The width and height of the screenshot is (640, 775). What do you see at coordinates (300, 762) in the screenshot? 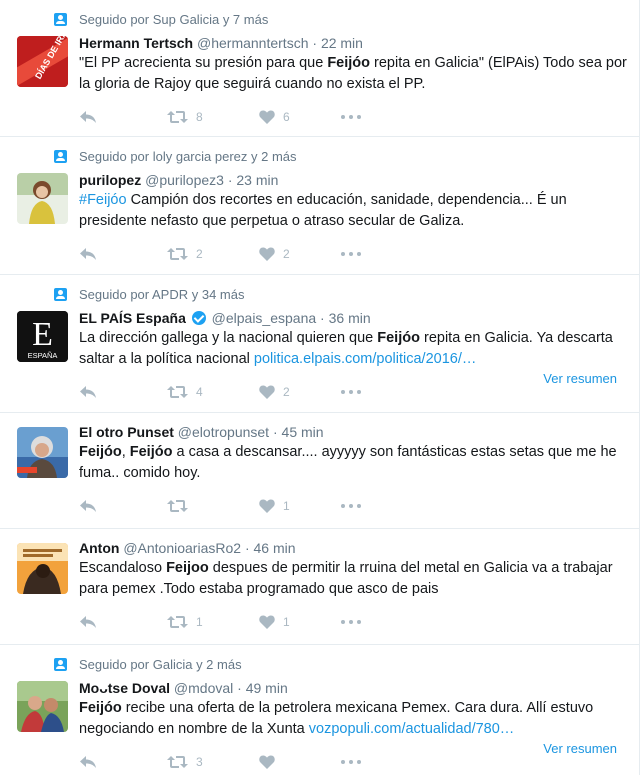
I see `like-button` at bounding box center [300, 762].